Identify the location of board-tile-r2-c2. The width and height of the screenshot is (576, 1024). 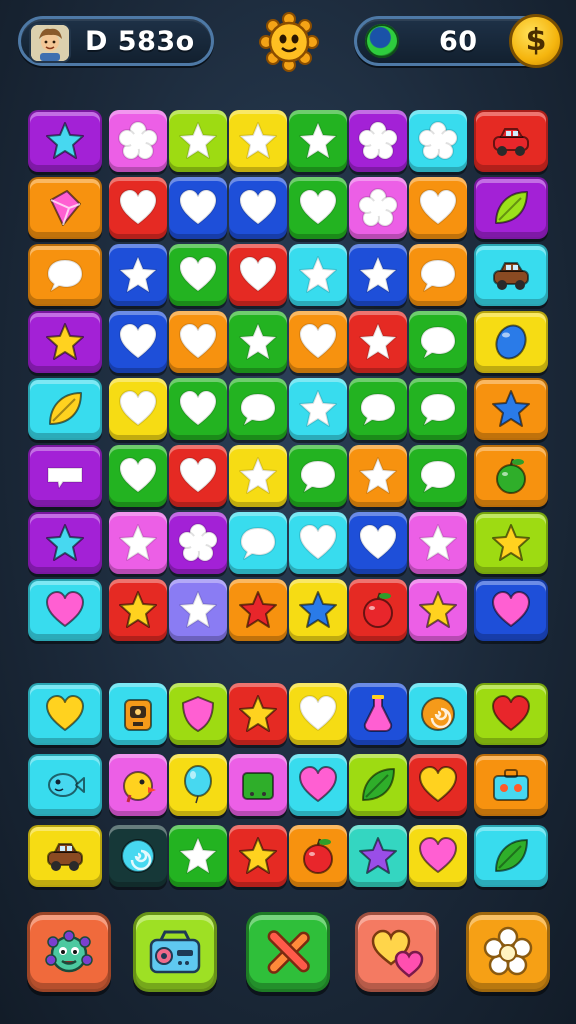
(138, 208).